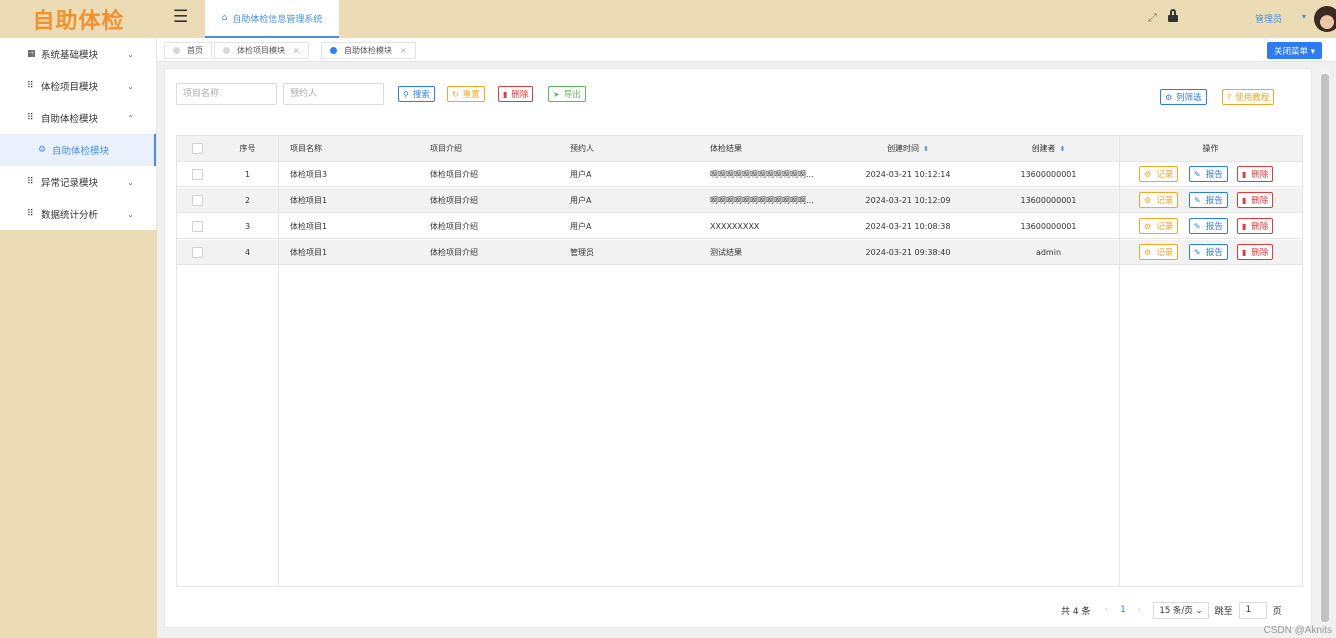  I want to click on header-select-all, so click(197, 148).